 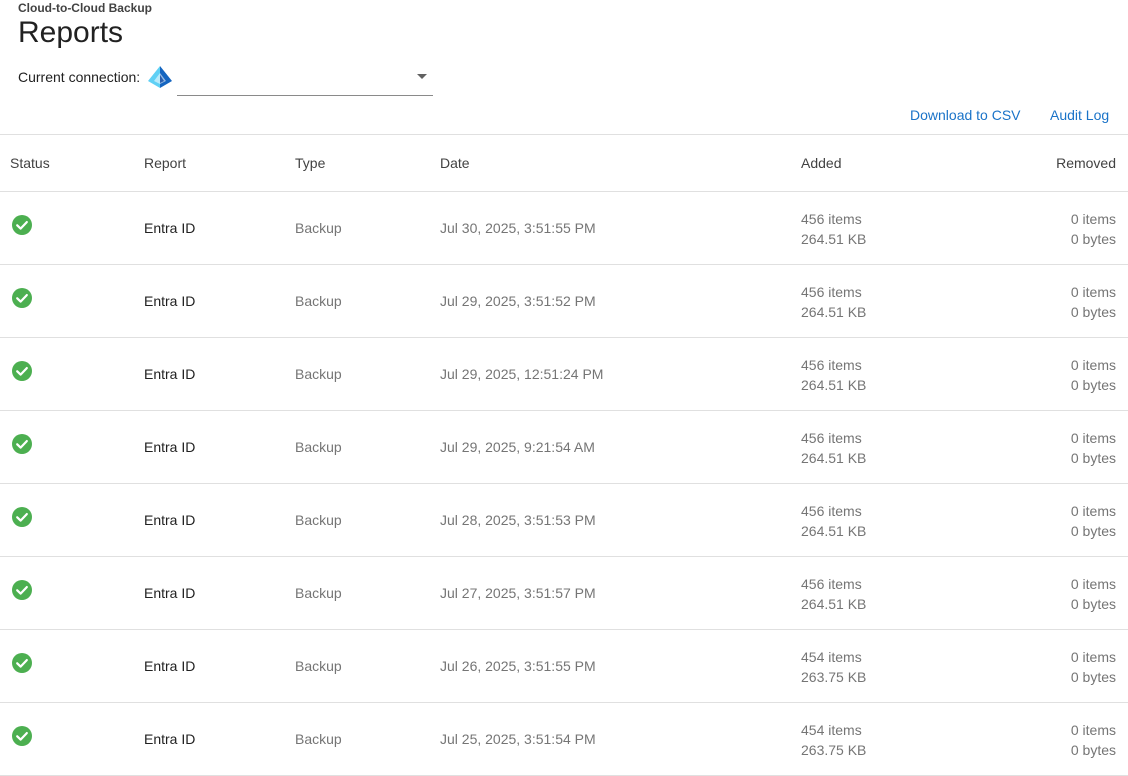 What do you see at coordinates (518, 520) in the screenshot?
I see `report-date: Jul 28, 2025, 3:51:53 PM` at bounding box center [518, 520].